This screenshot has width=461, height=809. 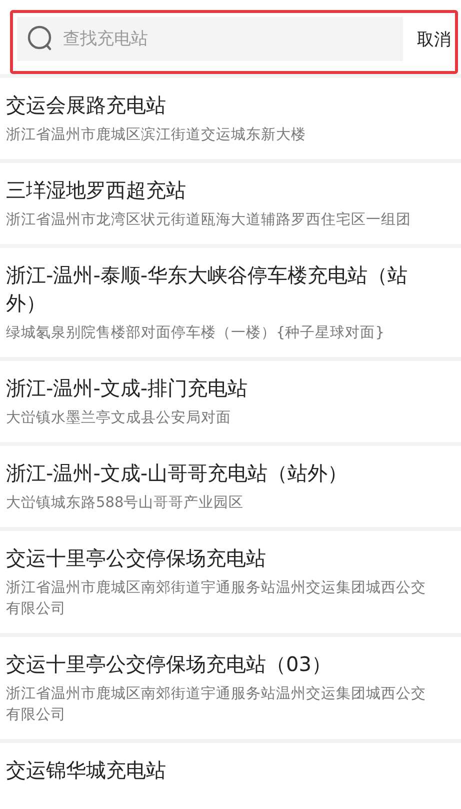 I want to click on station-name: 交运锦华城充电站, so click(x=86, y=770).